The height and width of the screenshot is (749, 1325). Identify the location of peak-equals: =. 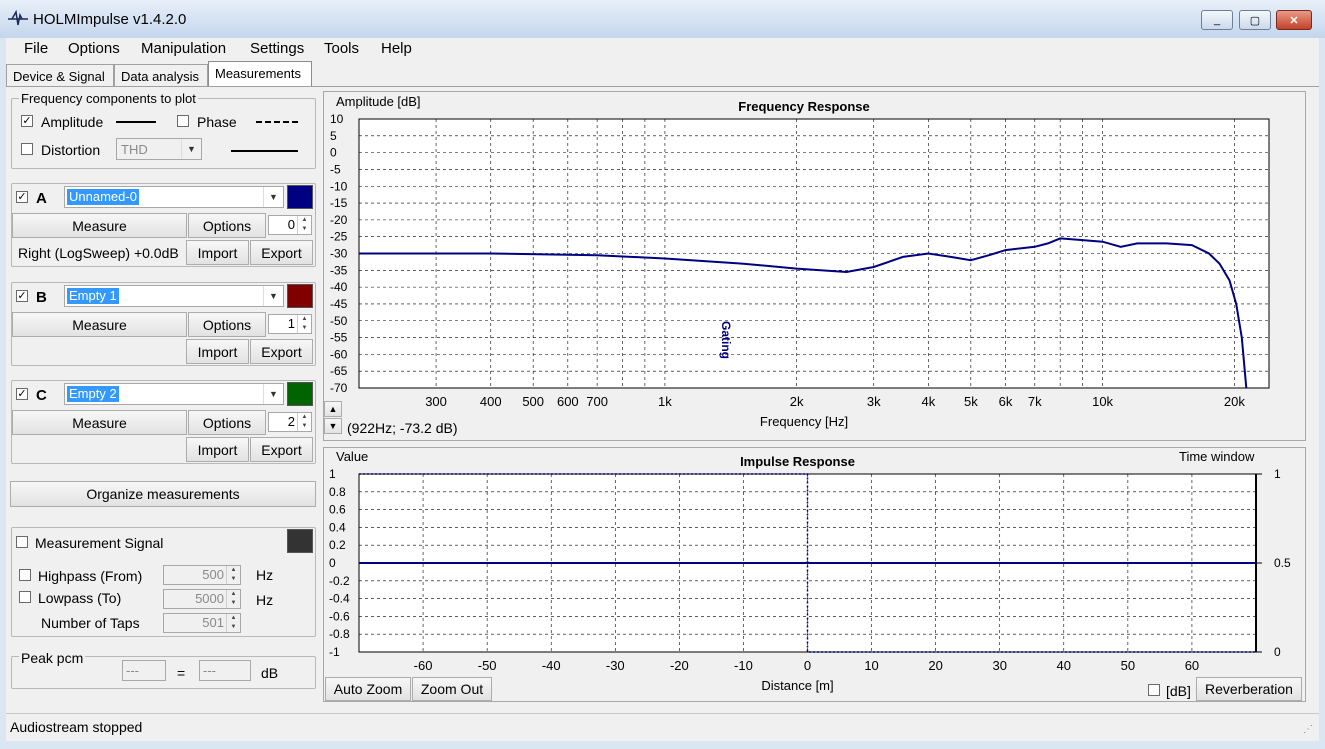
(181, 673).